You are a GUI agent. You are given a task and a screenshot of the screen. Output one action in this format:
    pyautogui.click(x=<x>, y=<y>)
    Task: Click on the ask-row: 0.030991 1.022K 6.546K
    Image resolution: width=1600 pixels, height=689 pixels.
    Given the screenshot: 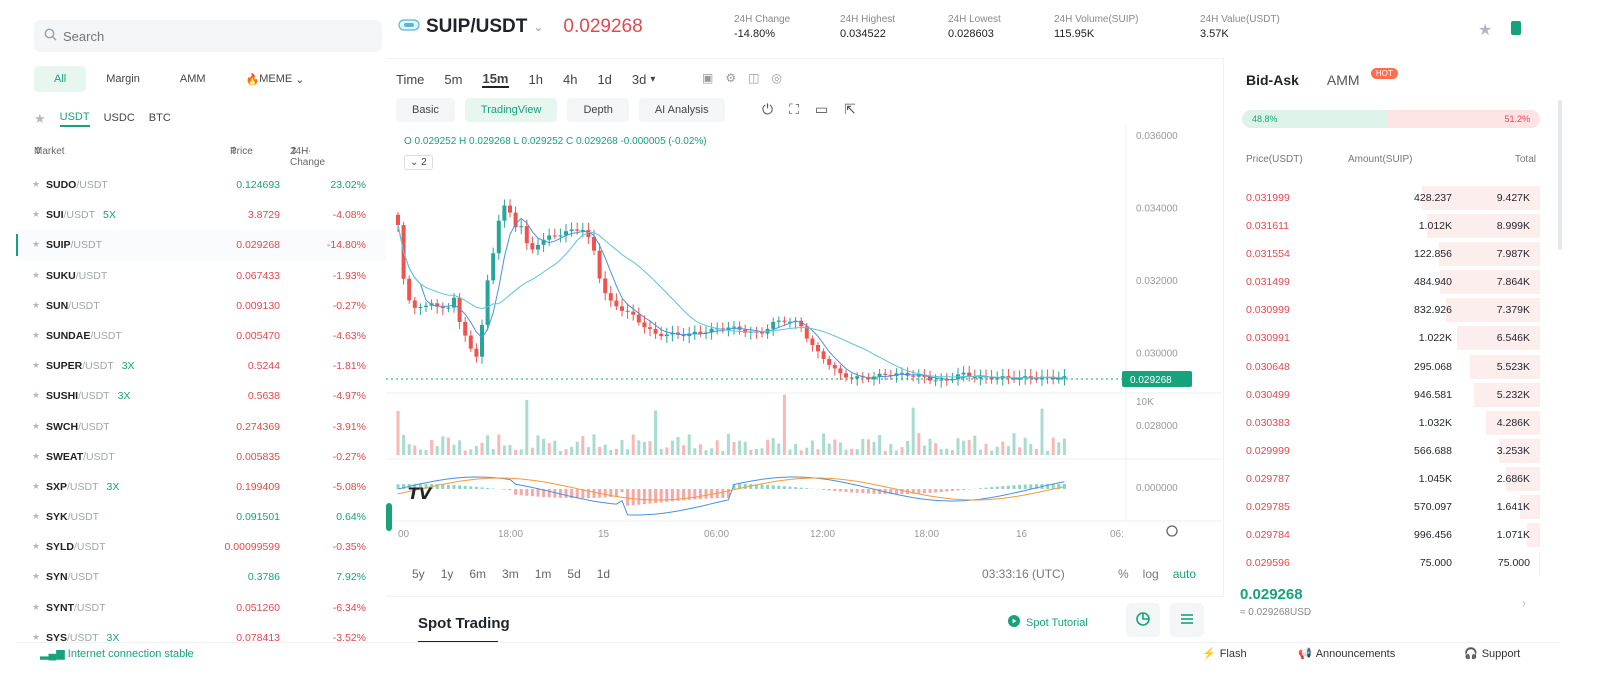 What is the action you would take?
    pyautogui.click(x=1391, y=338)
    